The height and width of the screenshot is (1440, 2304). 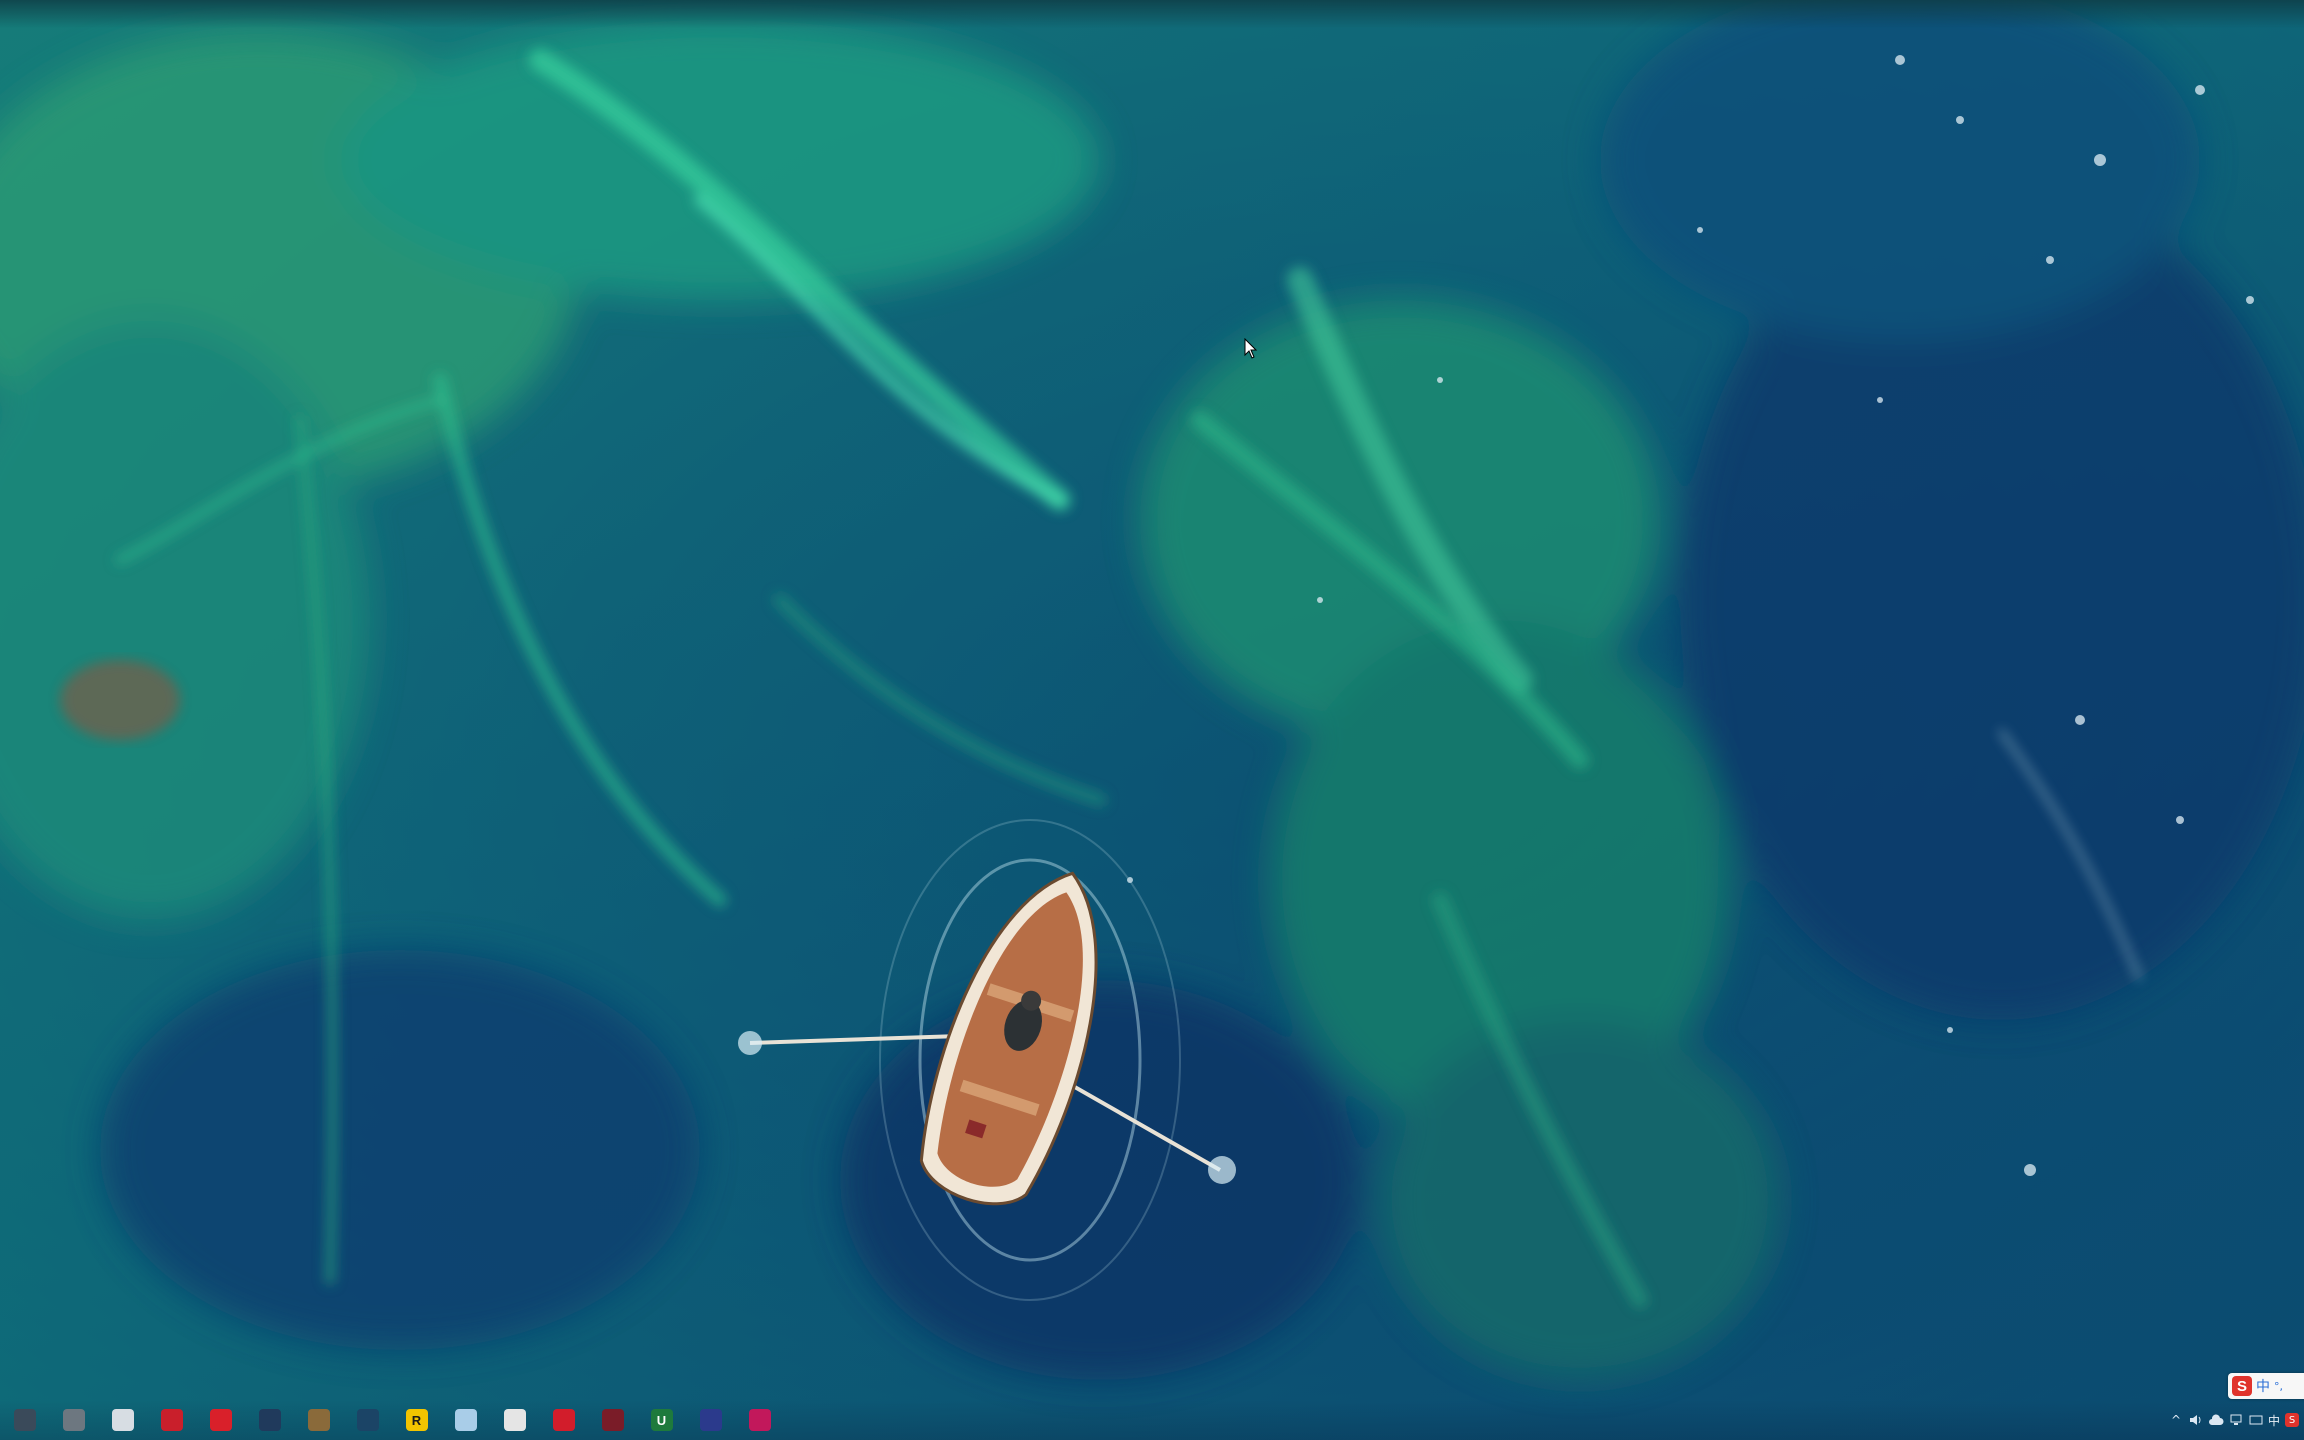 I want to click on ime-status-bar: S 中 °,, so click(x=2266, y=1386).